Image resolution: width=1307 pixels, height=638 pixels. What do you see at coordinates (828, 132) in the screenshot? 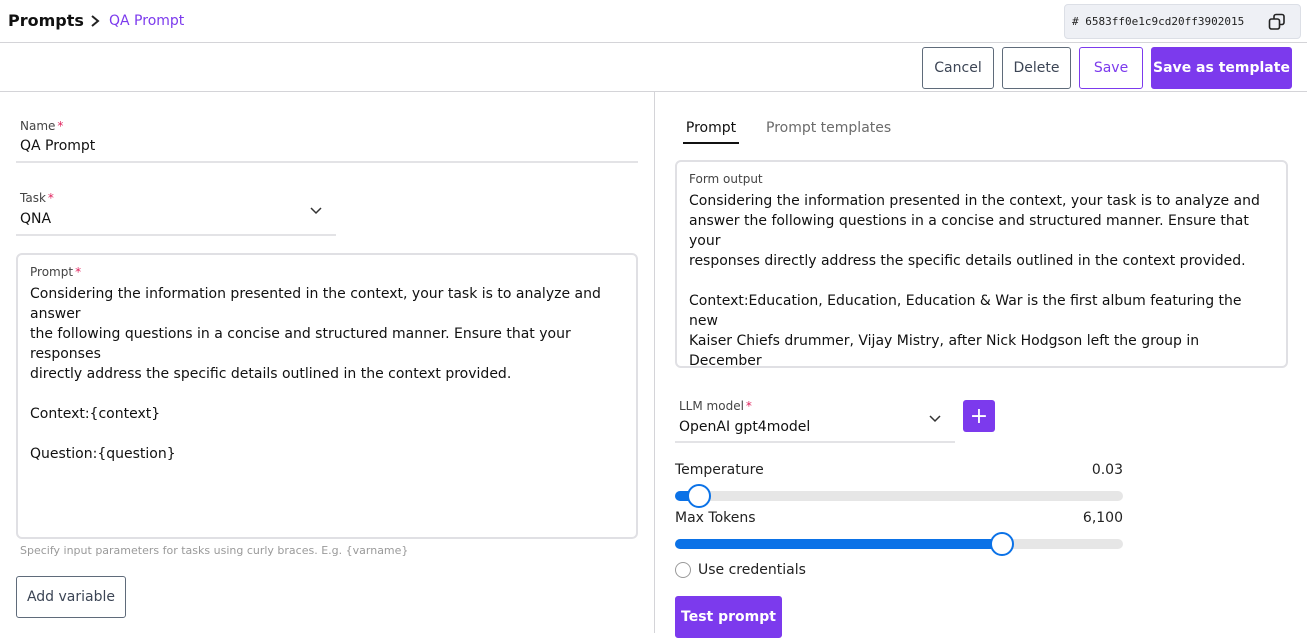
I see `tab-prompt-templates: Prompt templates` at bounding box center [828, 132].